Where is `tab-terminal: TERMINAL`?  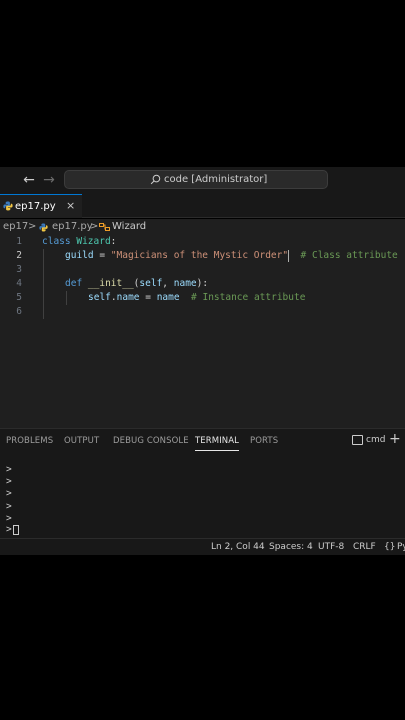 tab-terminal: TERMINAL is located at coordinates (217, 443).